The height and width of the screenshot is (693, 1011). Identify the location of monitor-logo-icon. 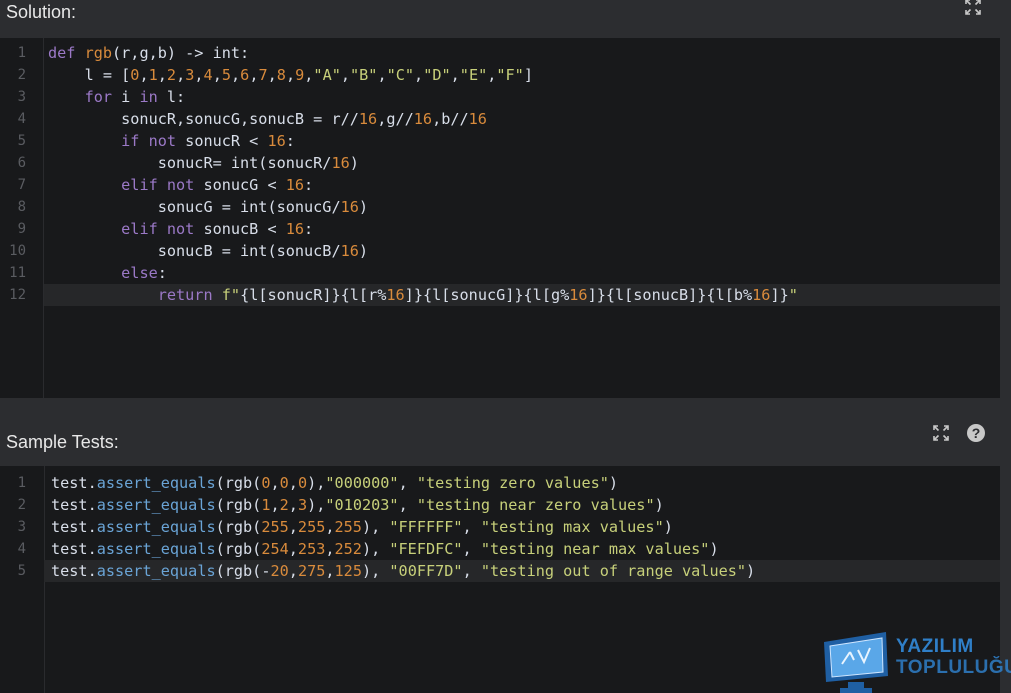
(856, 662).